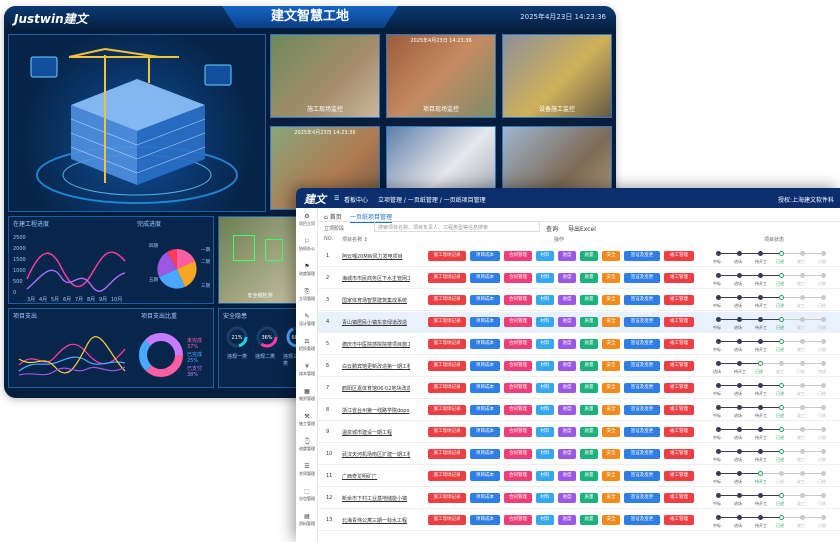 This screenshot has width=840, height=542. Describe the element at coordinates (334, 228) in the screenshot. I see `filter-stage-label: 立项阶段` at that location.